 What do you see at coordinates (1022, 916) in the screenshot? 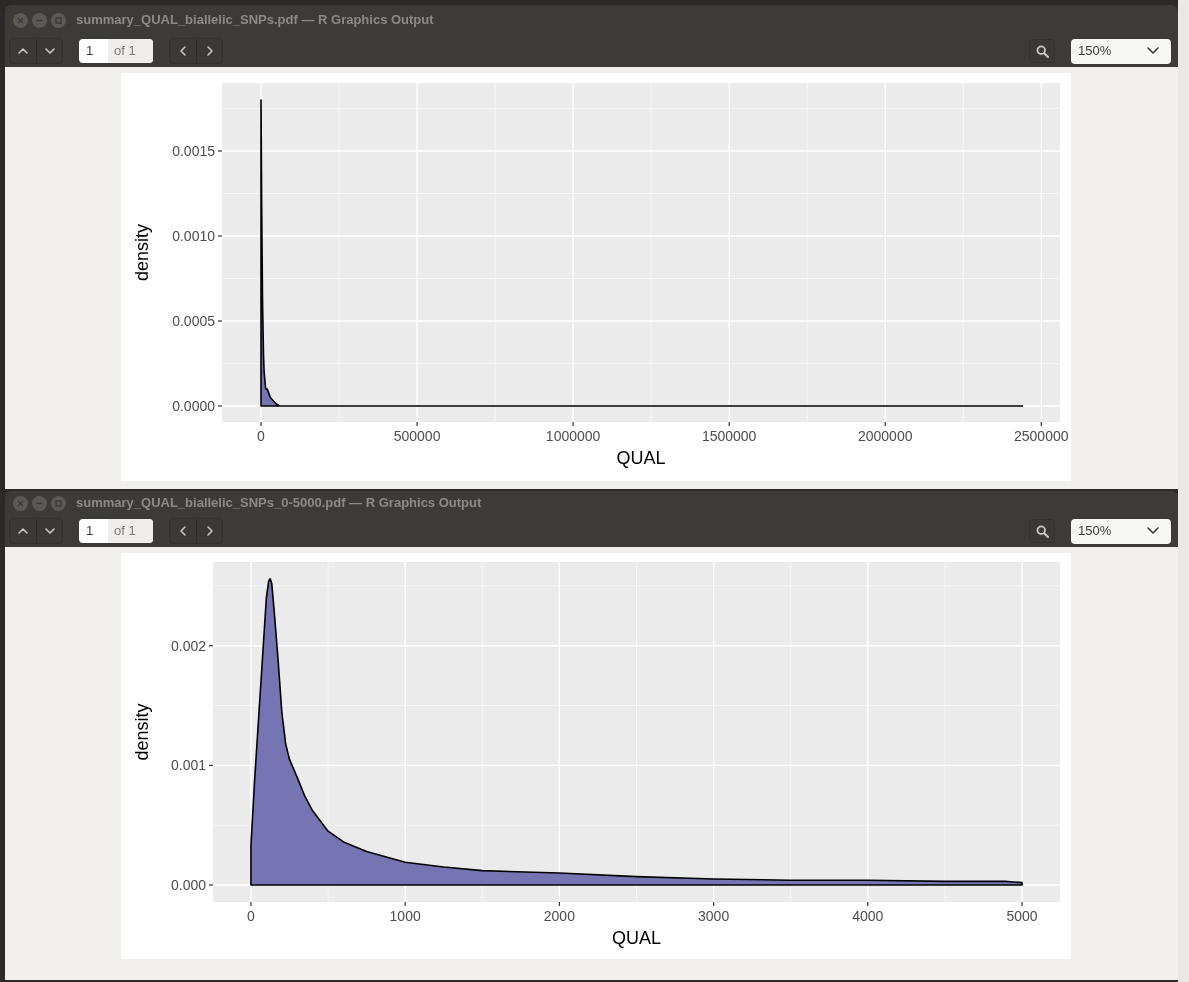
I see `x-tick-label: 5000` at bounding box center [1022, 916].